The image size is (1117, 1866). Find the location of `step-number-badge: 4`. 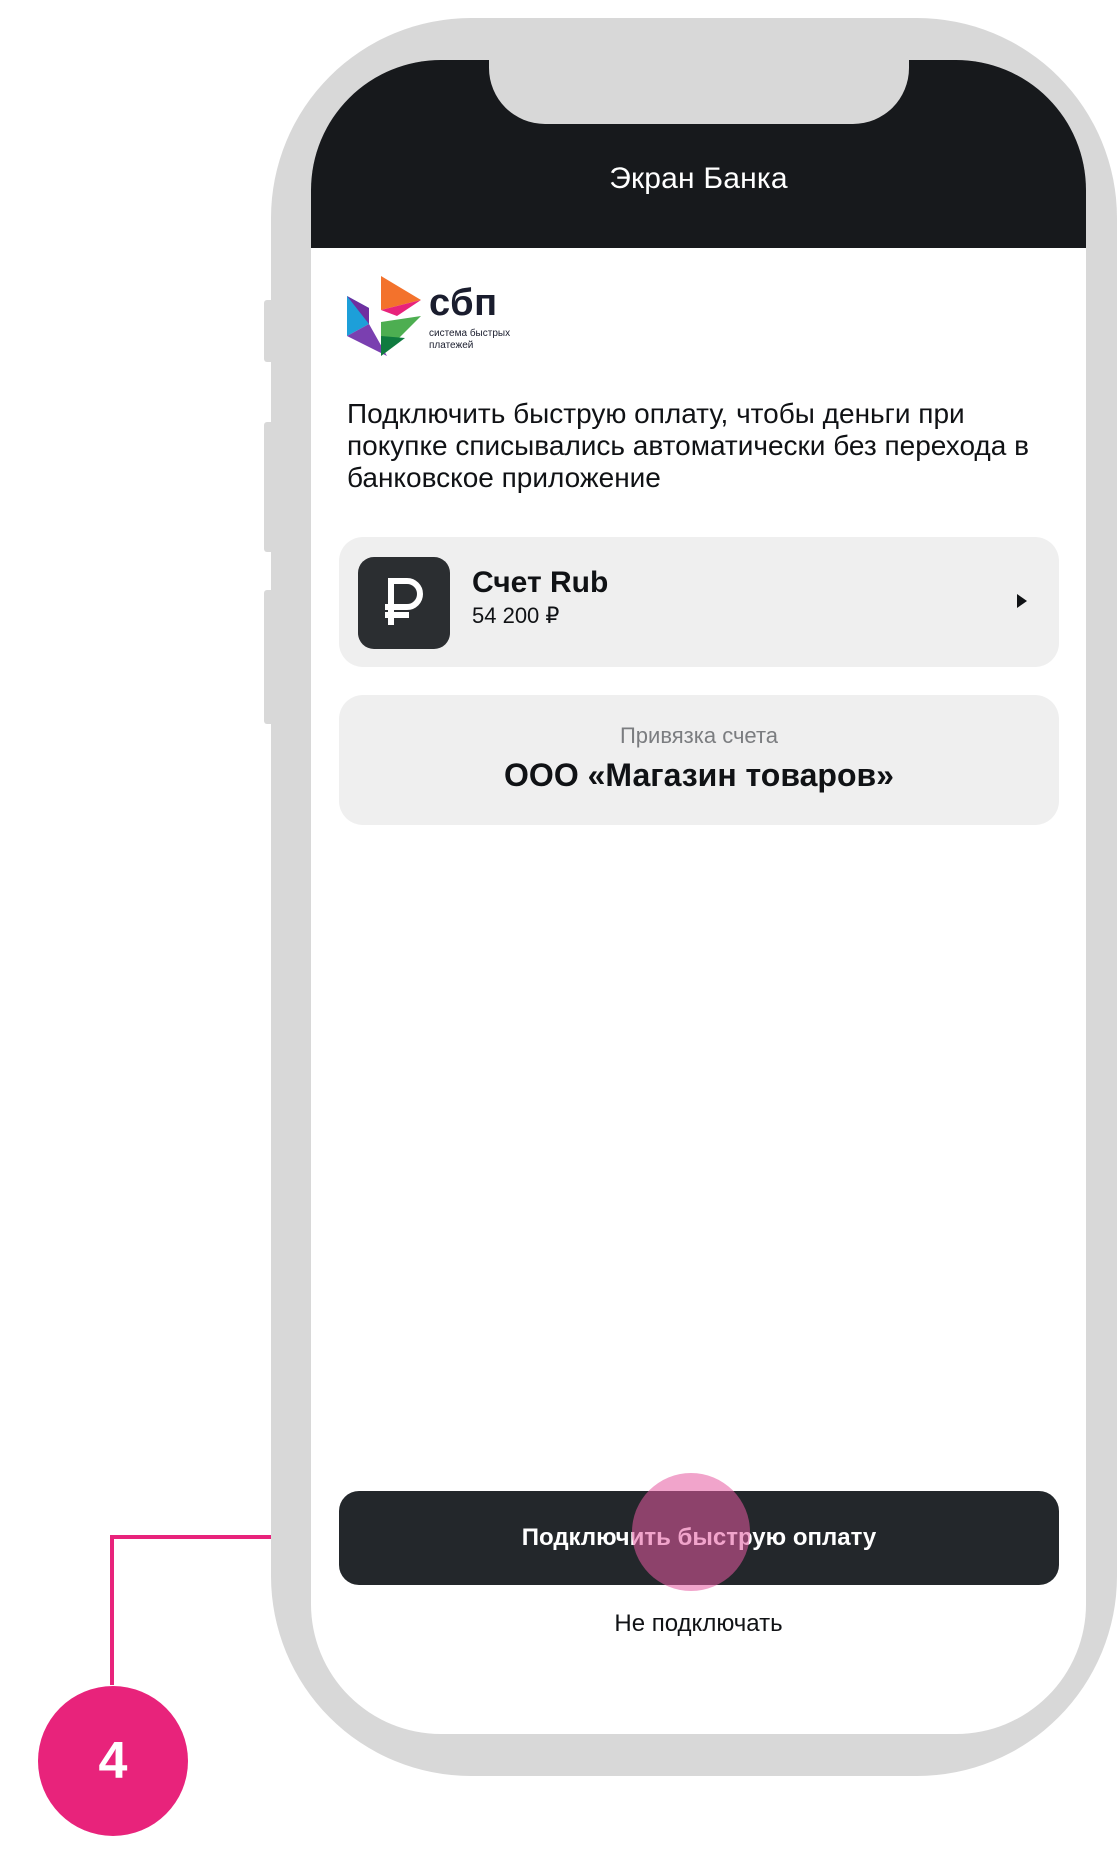

step-number-badge: 4 is located at coordinates (113, 1761).